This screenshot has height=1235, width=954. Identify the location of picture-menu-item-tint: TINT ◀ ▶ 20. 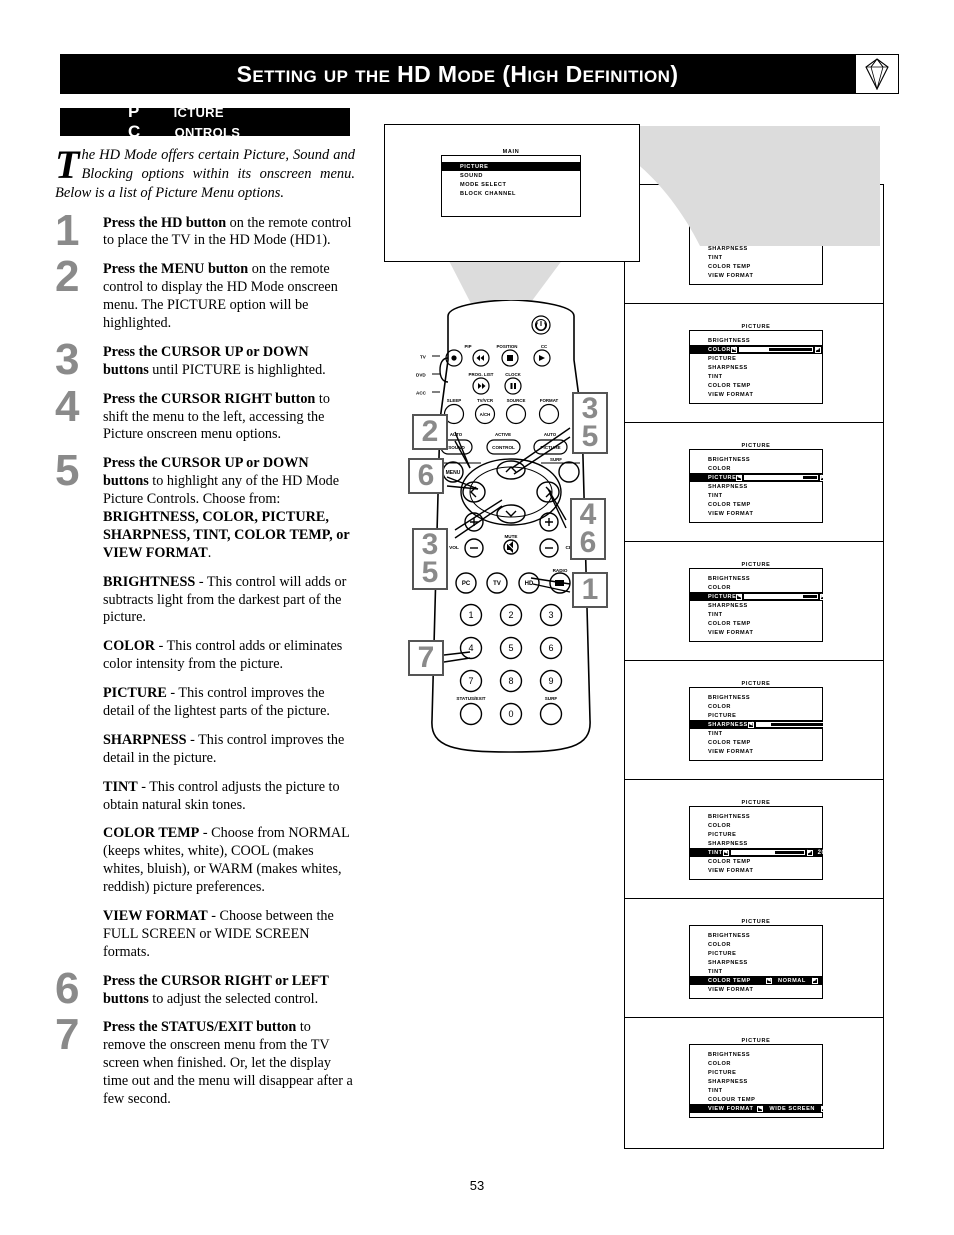
(757, 852).